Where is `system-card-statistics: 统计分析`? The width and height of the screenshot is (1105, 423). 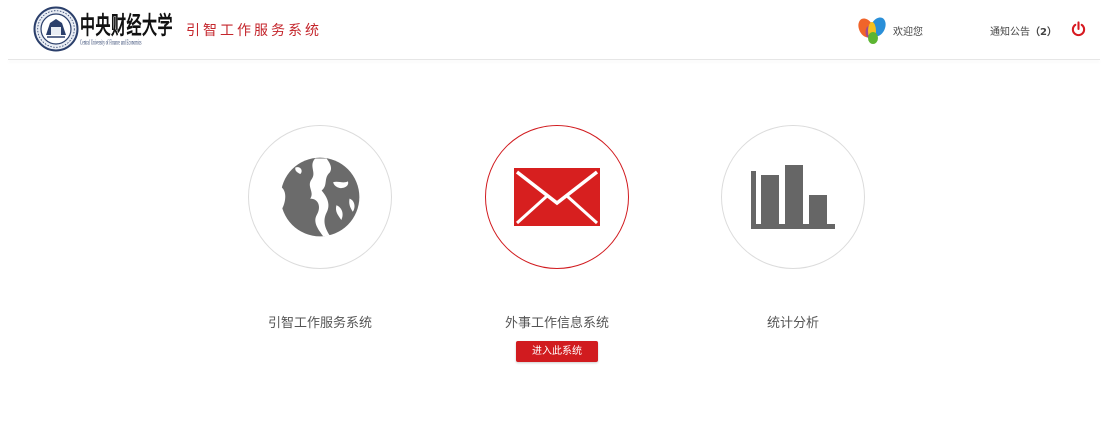
system-card-statistics: 统计分析 is located at coordinates (793, 245).